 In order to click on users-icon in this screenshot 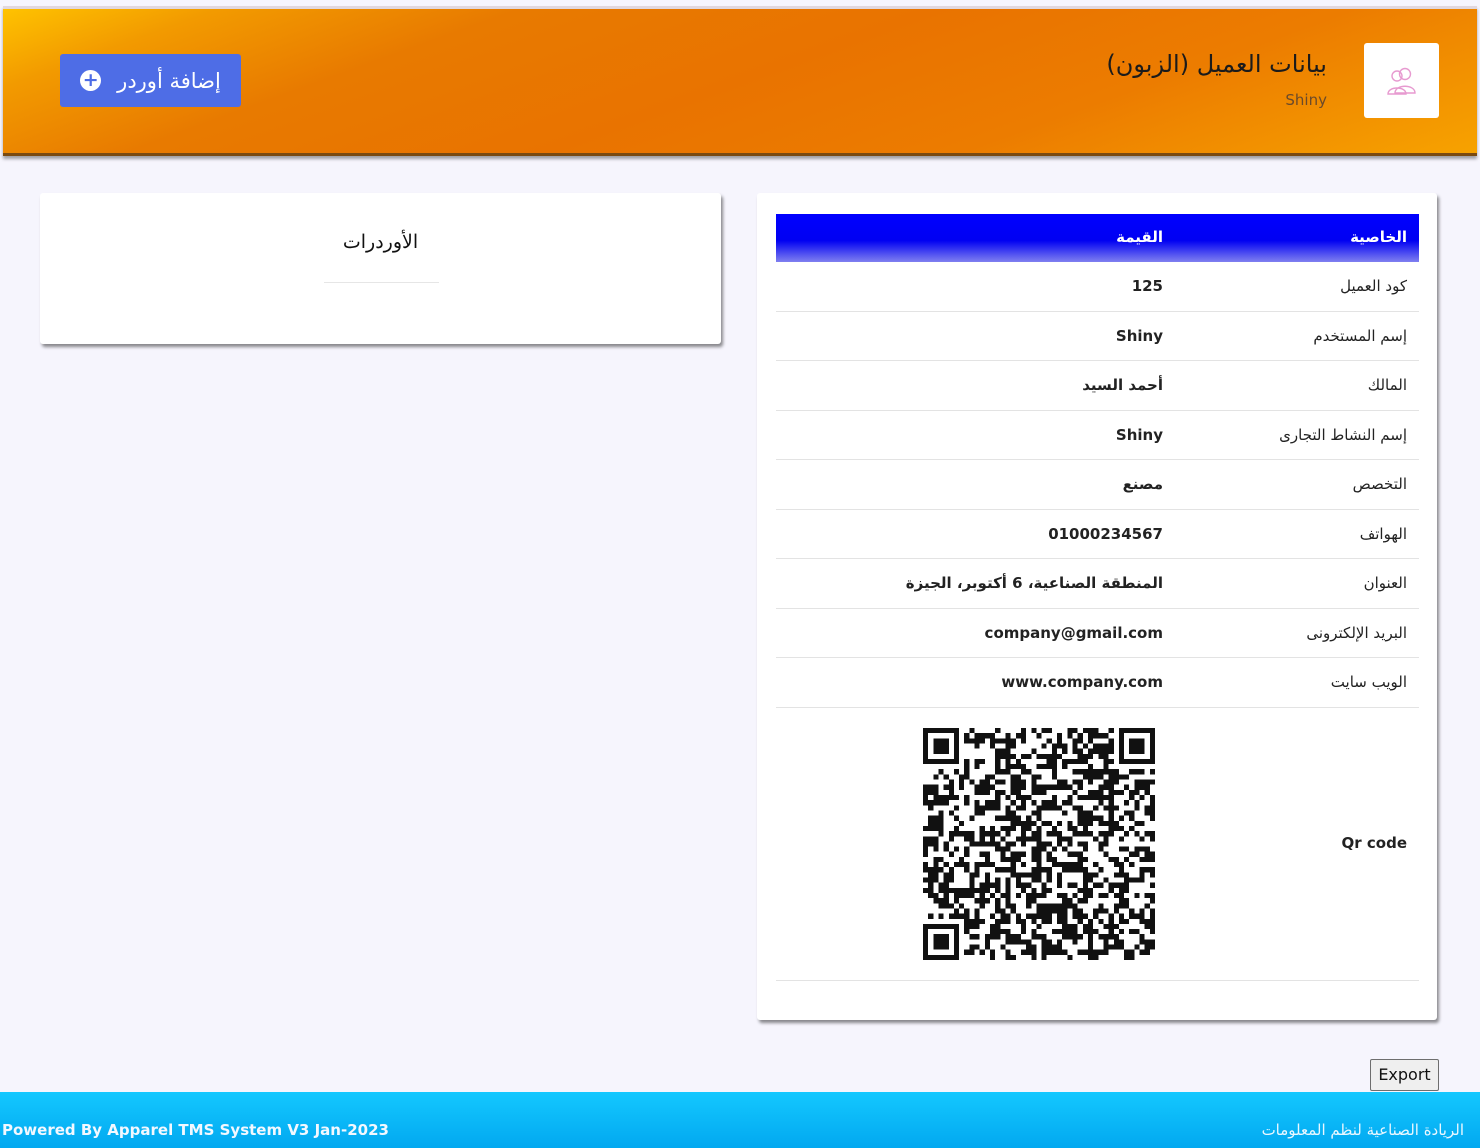, I will do `click(1401, 81)`.